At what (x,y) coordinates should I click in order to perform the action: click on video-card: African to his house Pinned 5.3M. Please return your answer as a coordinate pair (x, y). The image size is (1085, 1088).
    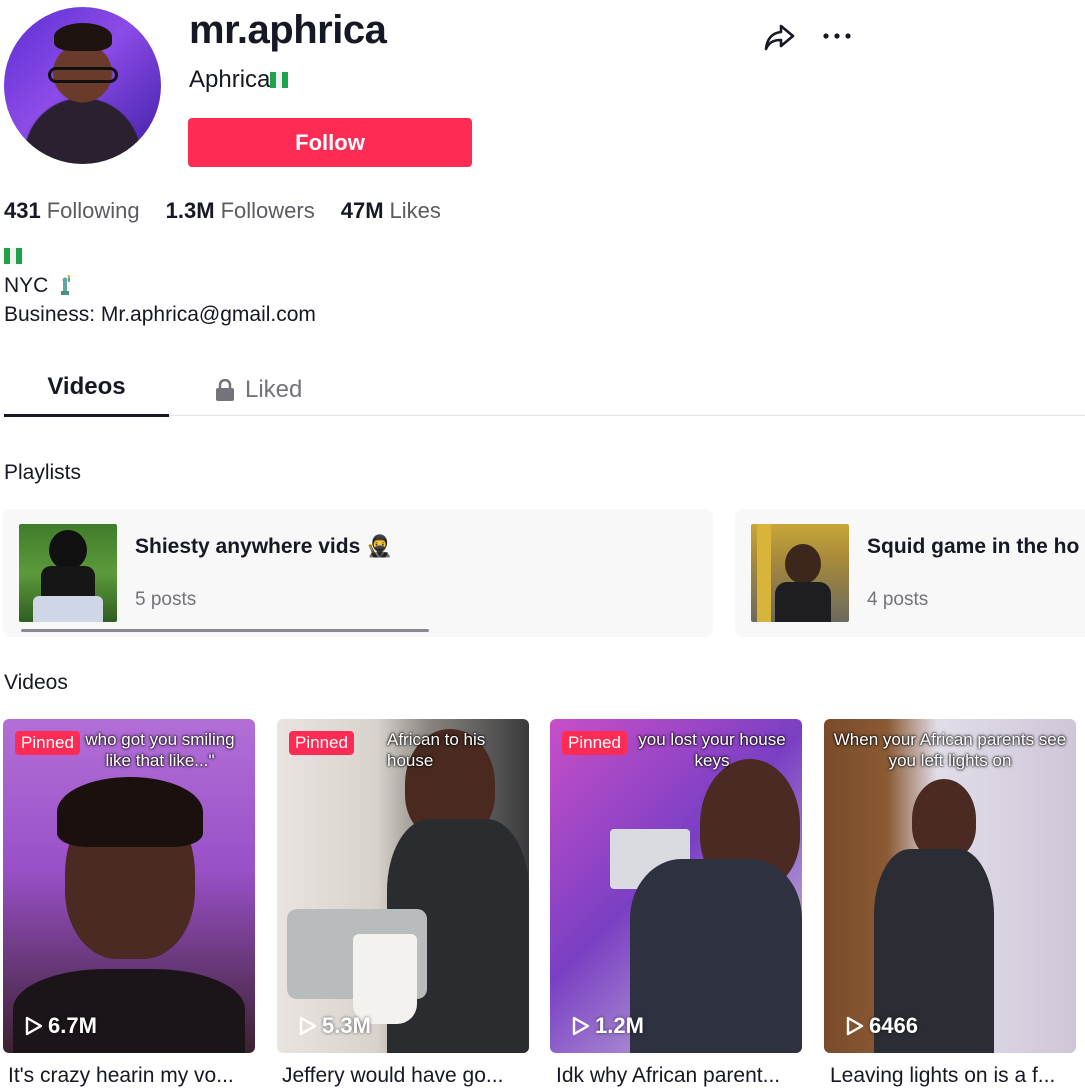
    Looking at the image, I should click on (403, 886).